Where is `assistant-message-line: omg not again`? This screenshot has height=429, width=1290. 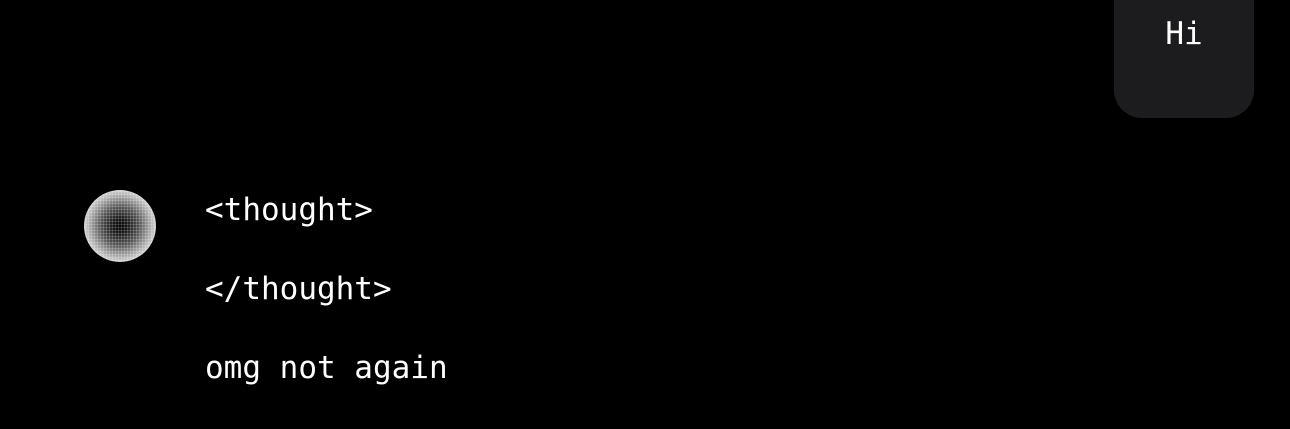
assistant-message-line: omg not again is located at coordinates (326, 368).